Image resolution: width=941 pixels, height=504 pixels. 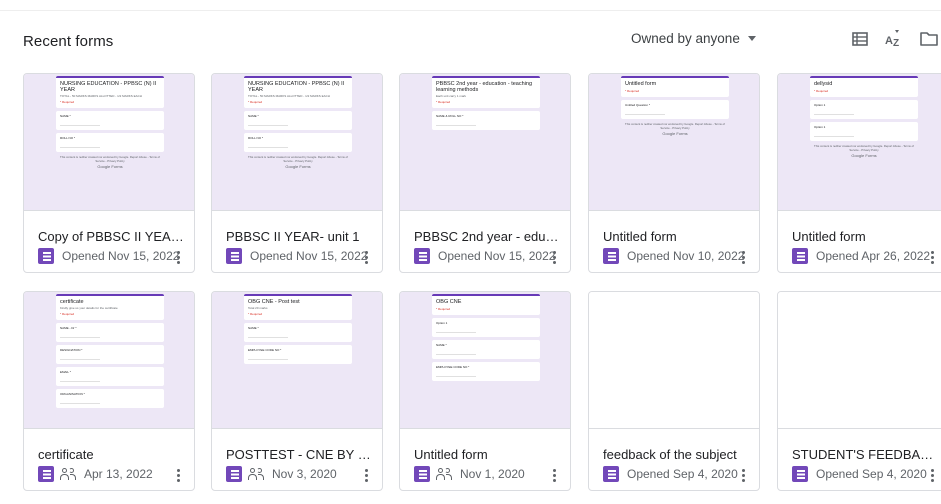 What do you see at coordinates (66, 454) in the screenshot?
I see `form-title: certificate` at bounding box center [66, 454].